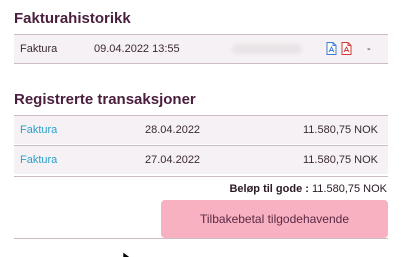  What do you see at coordinates (267, 49) in the screenshot?
I see `redacted-value` at bounding box center [267, 49].